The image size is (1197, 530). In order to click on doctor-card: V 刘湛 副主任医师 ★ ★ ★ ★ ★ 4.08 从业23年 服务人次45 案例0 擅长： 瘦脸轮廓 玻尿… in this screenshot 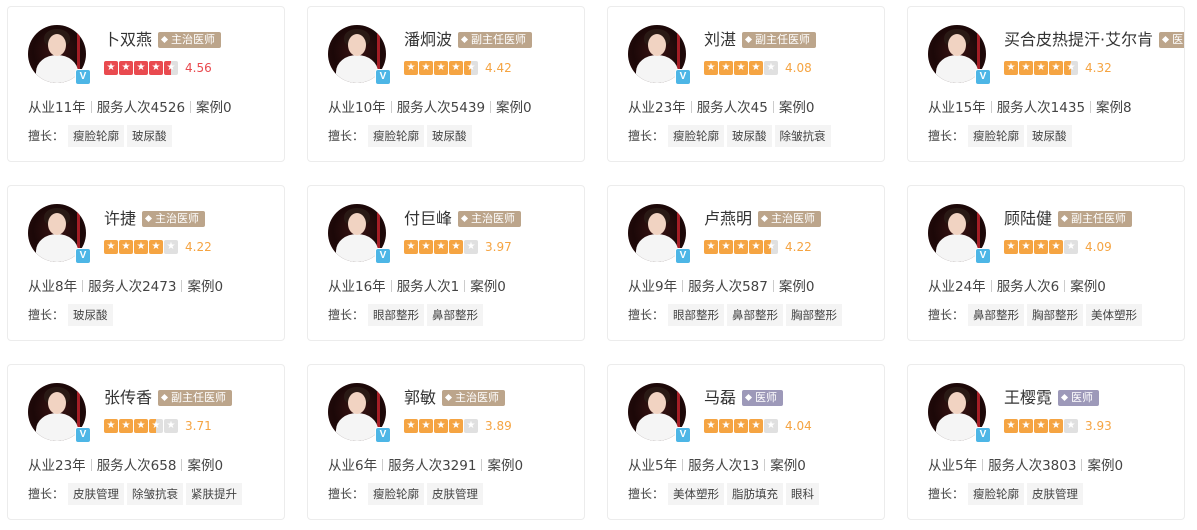, I will do `click(746, 84)`.